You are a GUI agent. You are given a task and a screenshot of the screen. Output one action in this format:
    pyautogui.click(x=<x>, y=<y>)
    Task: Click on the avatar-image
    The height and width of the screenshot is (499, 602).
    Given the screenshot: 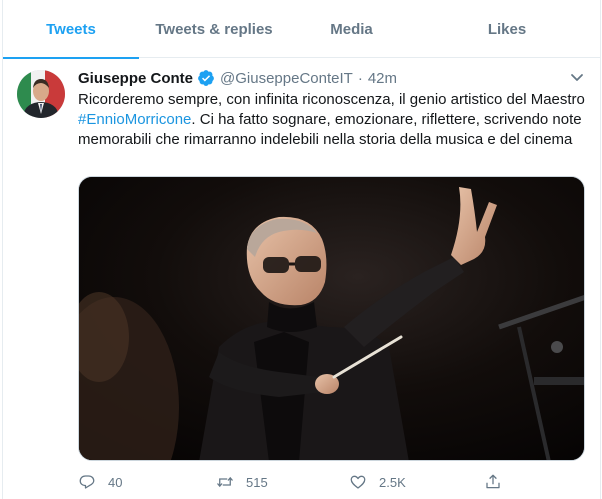 What is the action you would take?
    pyautogui.click(x=41, y=94)
    